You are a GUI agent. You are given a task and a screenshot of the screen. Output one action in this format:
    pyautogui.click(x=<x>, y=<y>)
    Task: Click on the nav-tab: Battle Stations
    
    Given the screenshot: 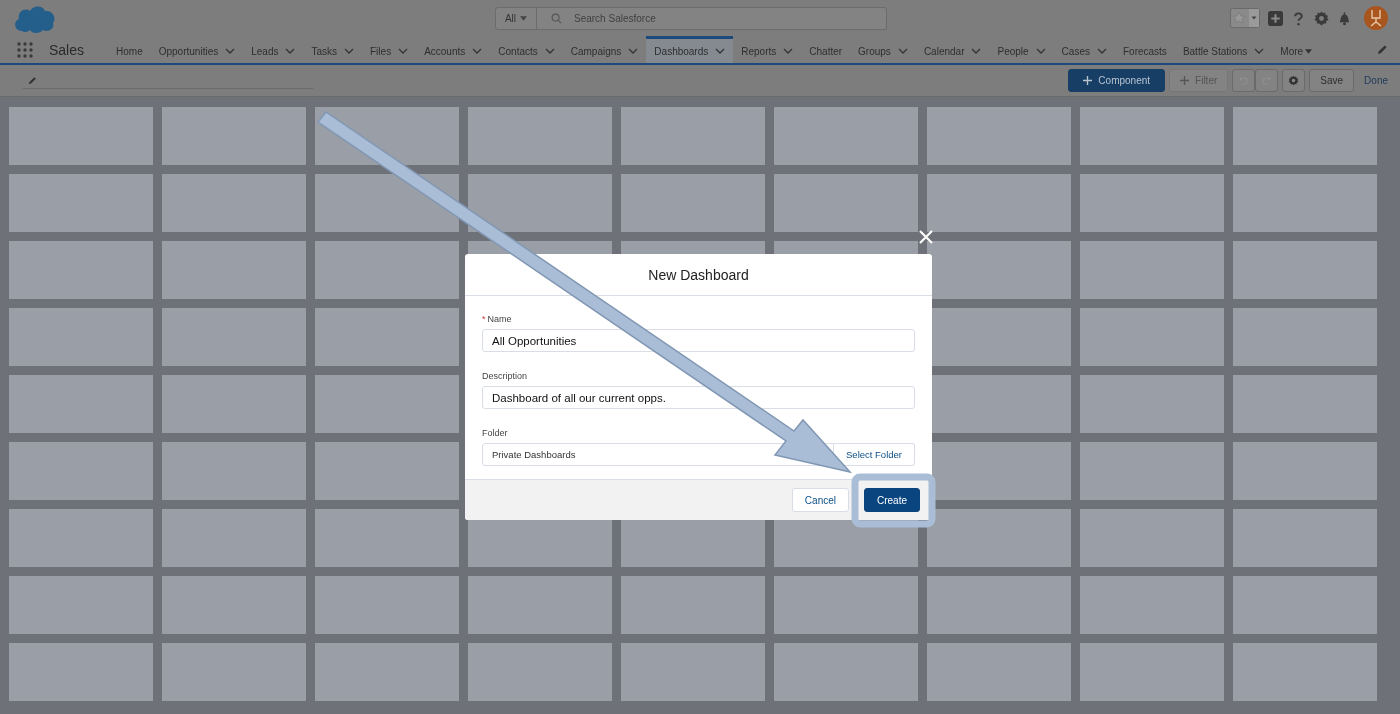 What is the action you would take?
    pyautogui.click(x=1223, y=49)
    